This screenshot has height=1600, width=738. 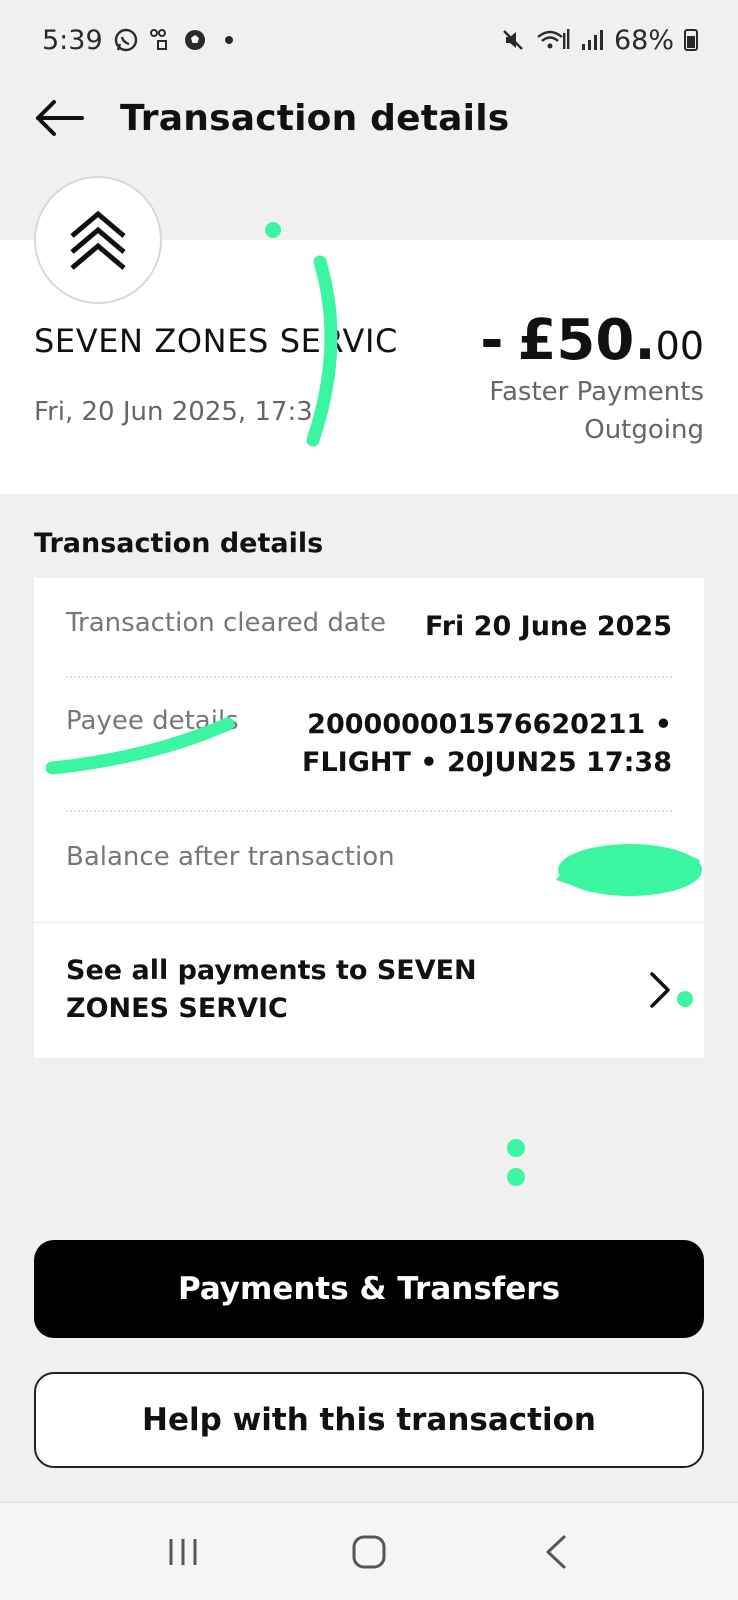 What do you see at coordinates (553, 40) in the screenshot?
I see `wifi-call-icon` at bounding box center [553, 40].